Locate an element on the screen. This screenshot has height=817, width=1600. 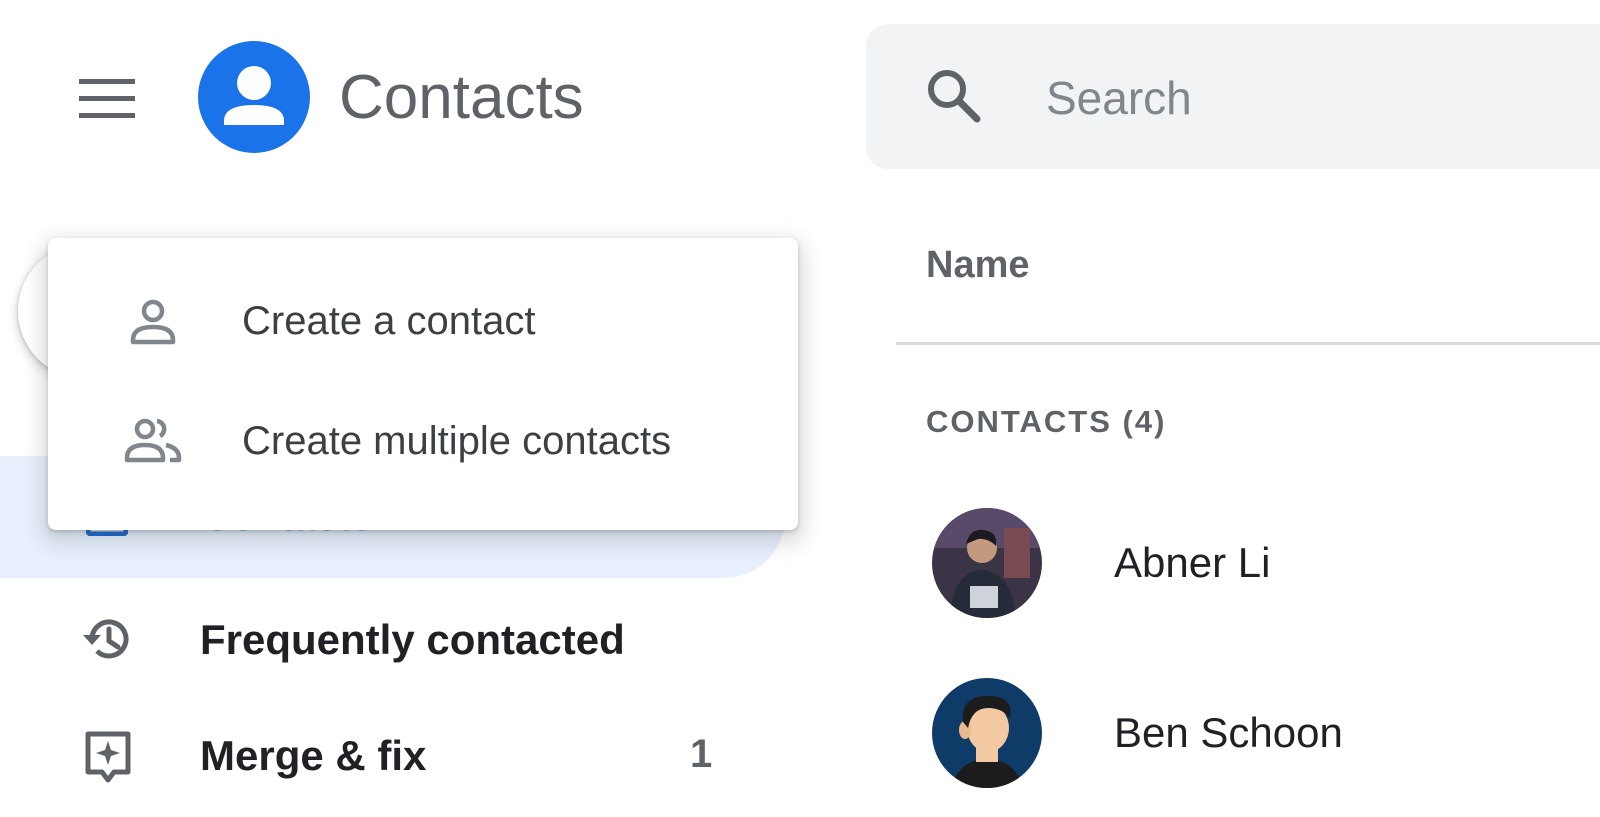
sidebar-item-merge-fix: Merge & fix 1 is located at coordinates (392, 759).